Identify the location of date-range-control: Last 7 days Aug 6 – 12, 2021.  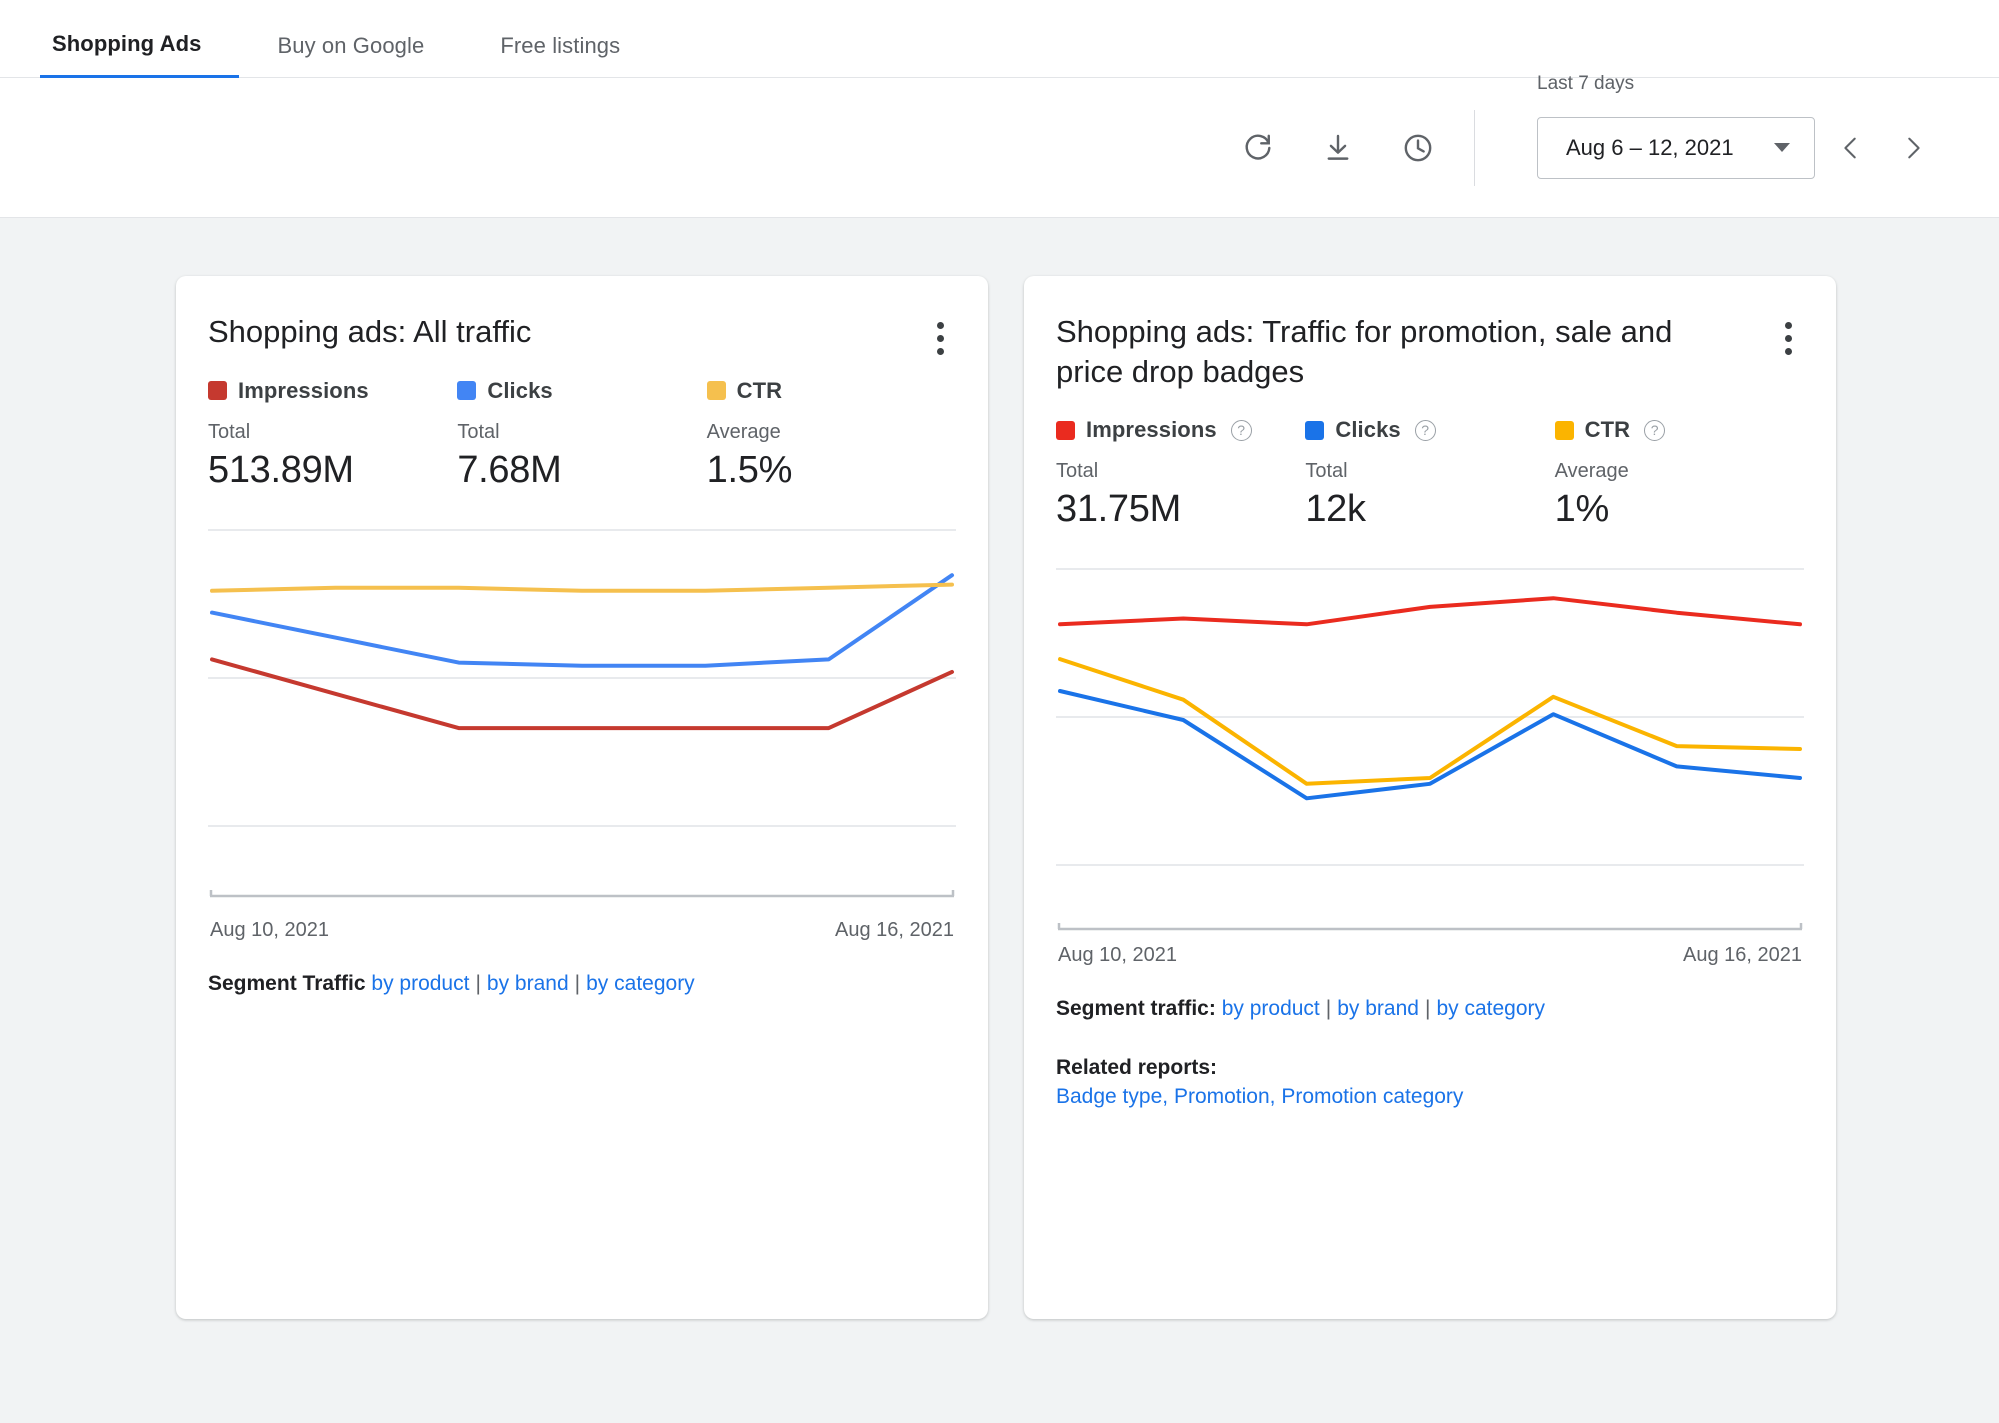
(1738, 126).